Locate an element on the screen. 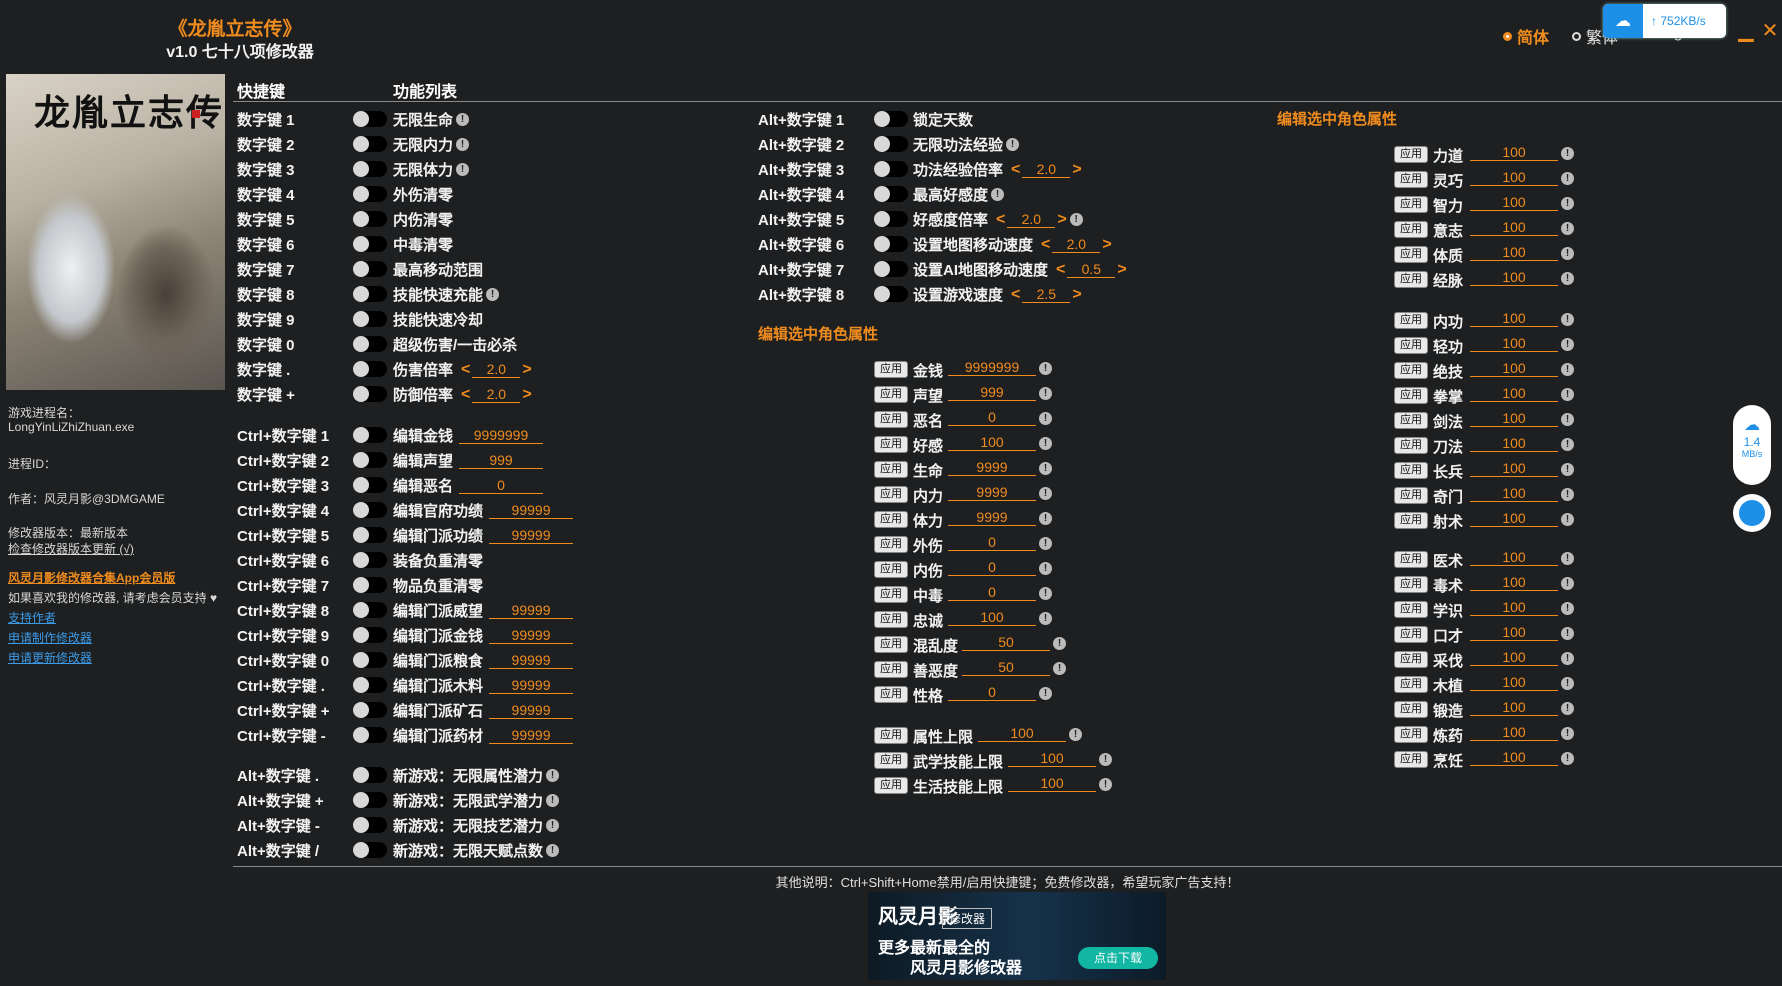  check-update-link: 检查修改器版本更新 (√) is located at coordinates (71, 548).